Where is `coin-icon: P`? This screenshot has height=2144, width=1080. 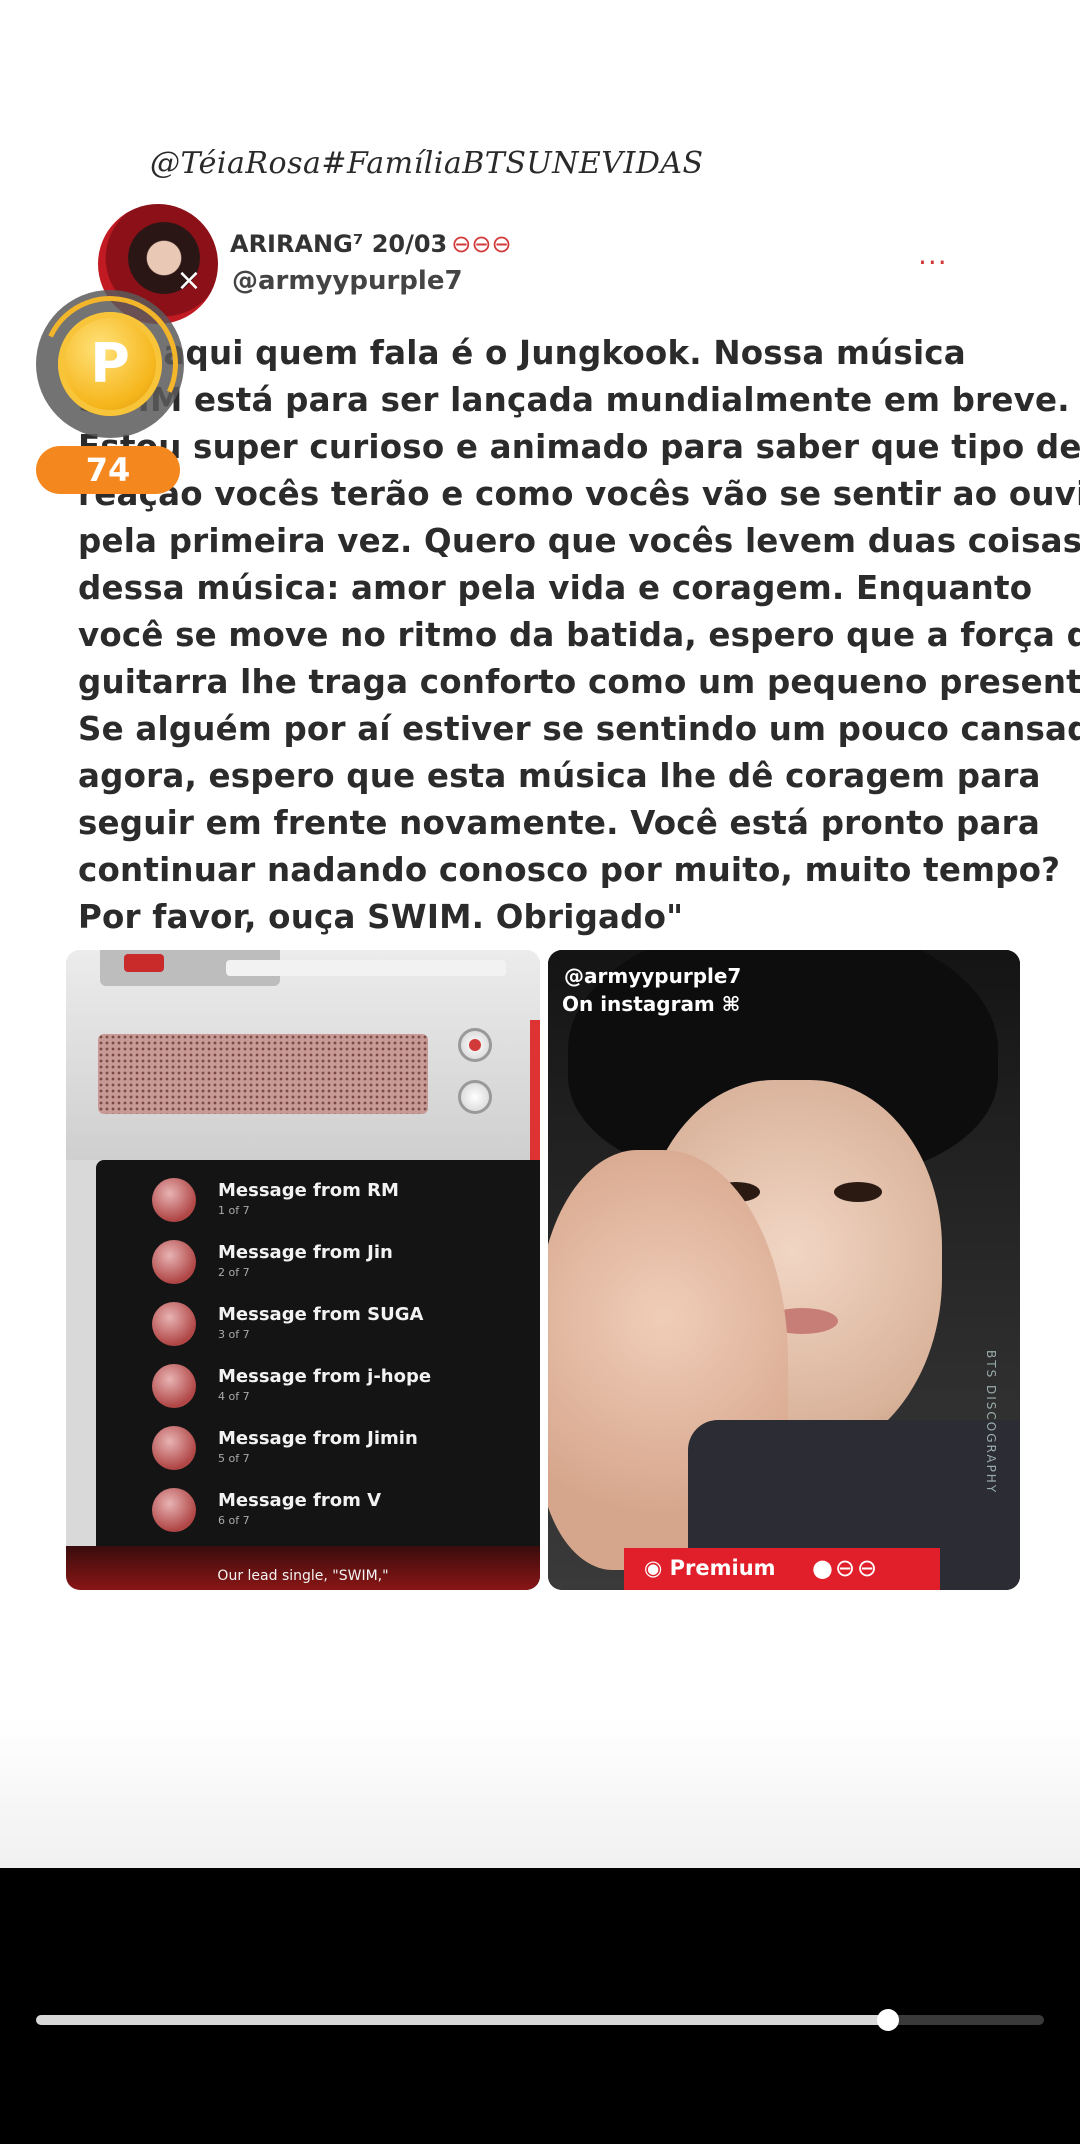 coin-icon: P is located at coordinates (110, 364).